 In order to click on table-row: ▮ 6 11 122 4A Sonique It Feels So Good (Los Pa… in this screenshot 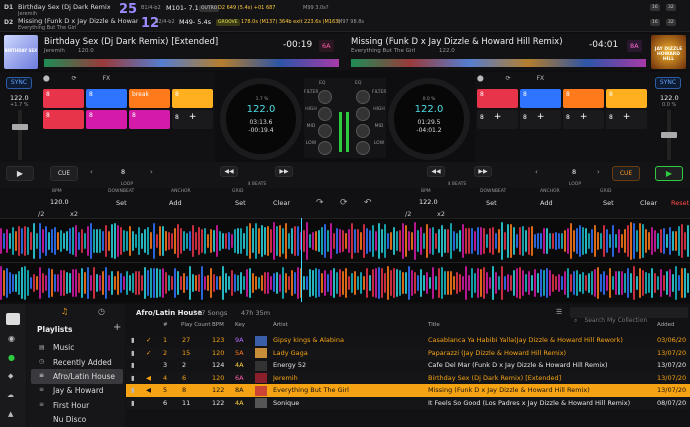, I will do `click(408, 402)`.